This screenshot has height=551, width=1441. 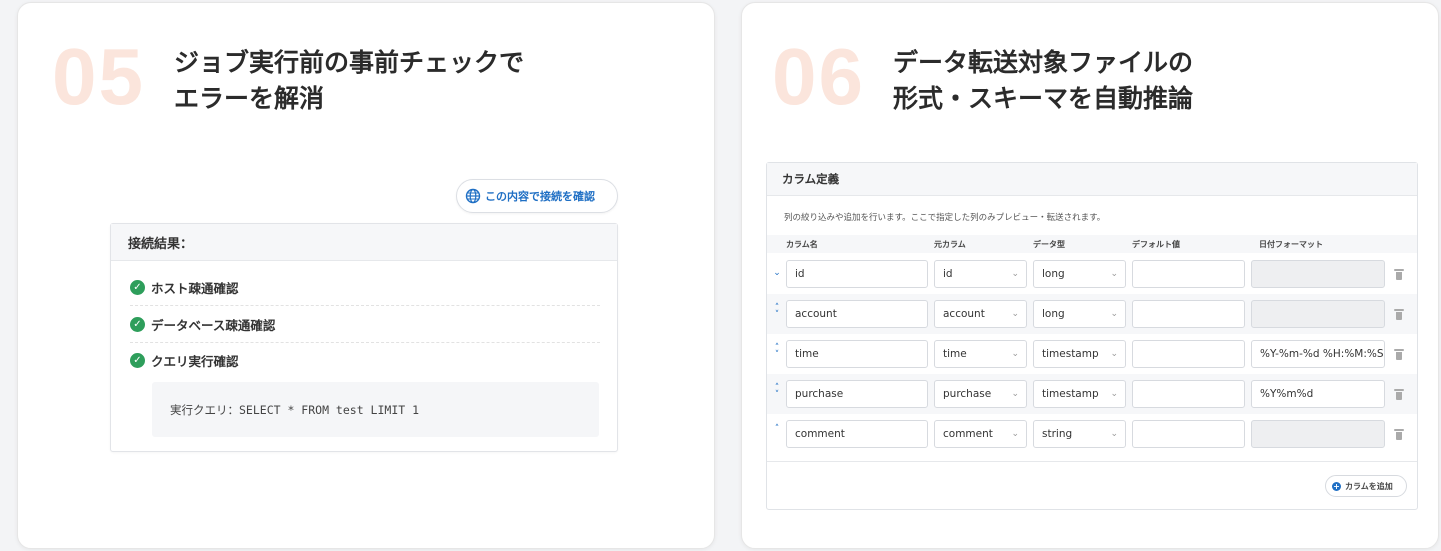 I want to click on source-column-value: time, so click(x=955, y=354).